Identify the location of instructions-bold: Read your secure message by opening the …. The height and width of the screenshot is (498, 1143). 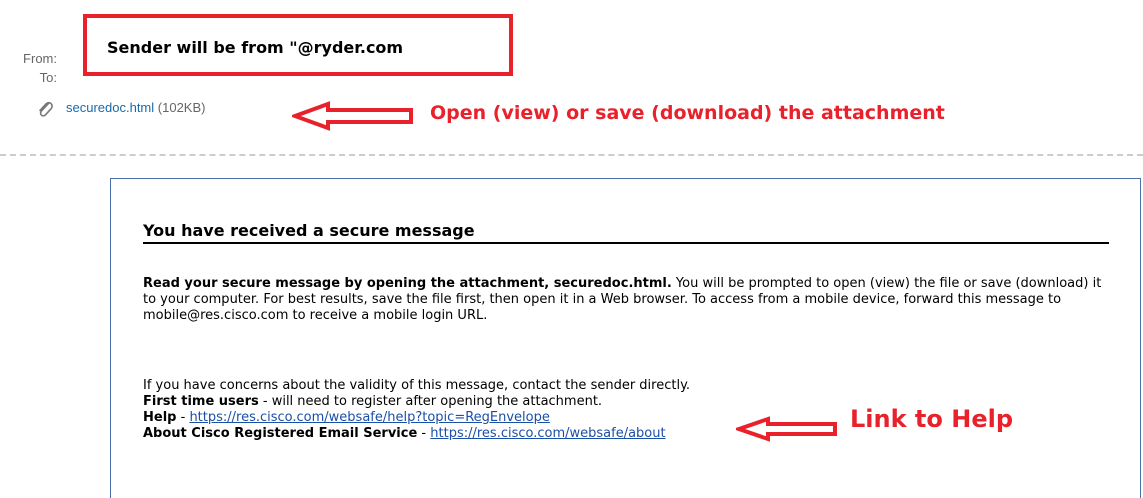
(407, 283).